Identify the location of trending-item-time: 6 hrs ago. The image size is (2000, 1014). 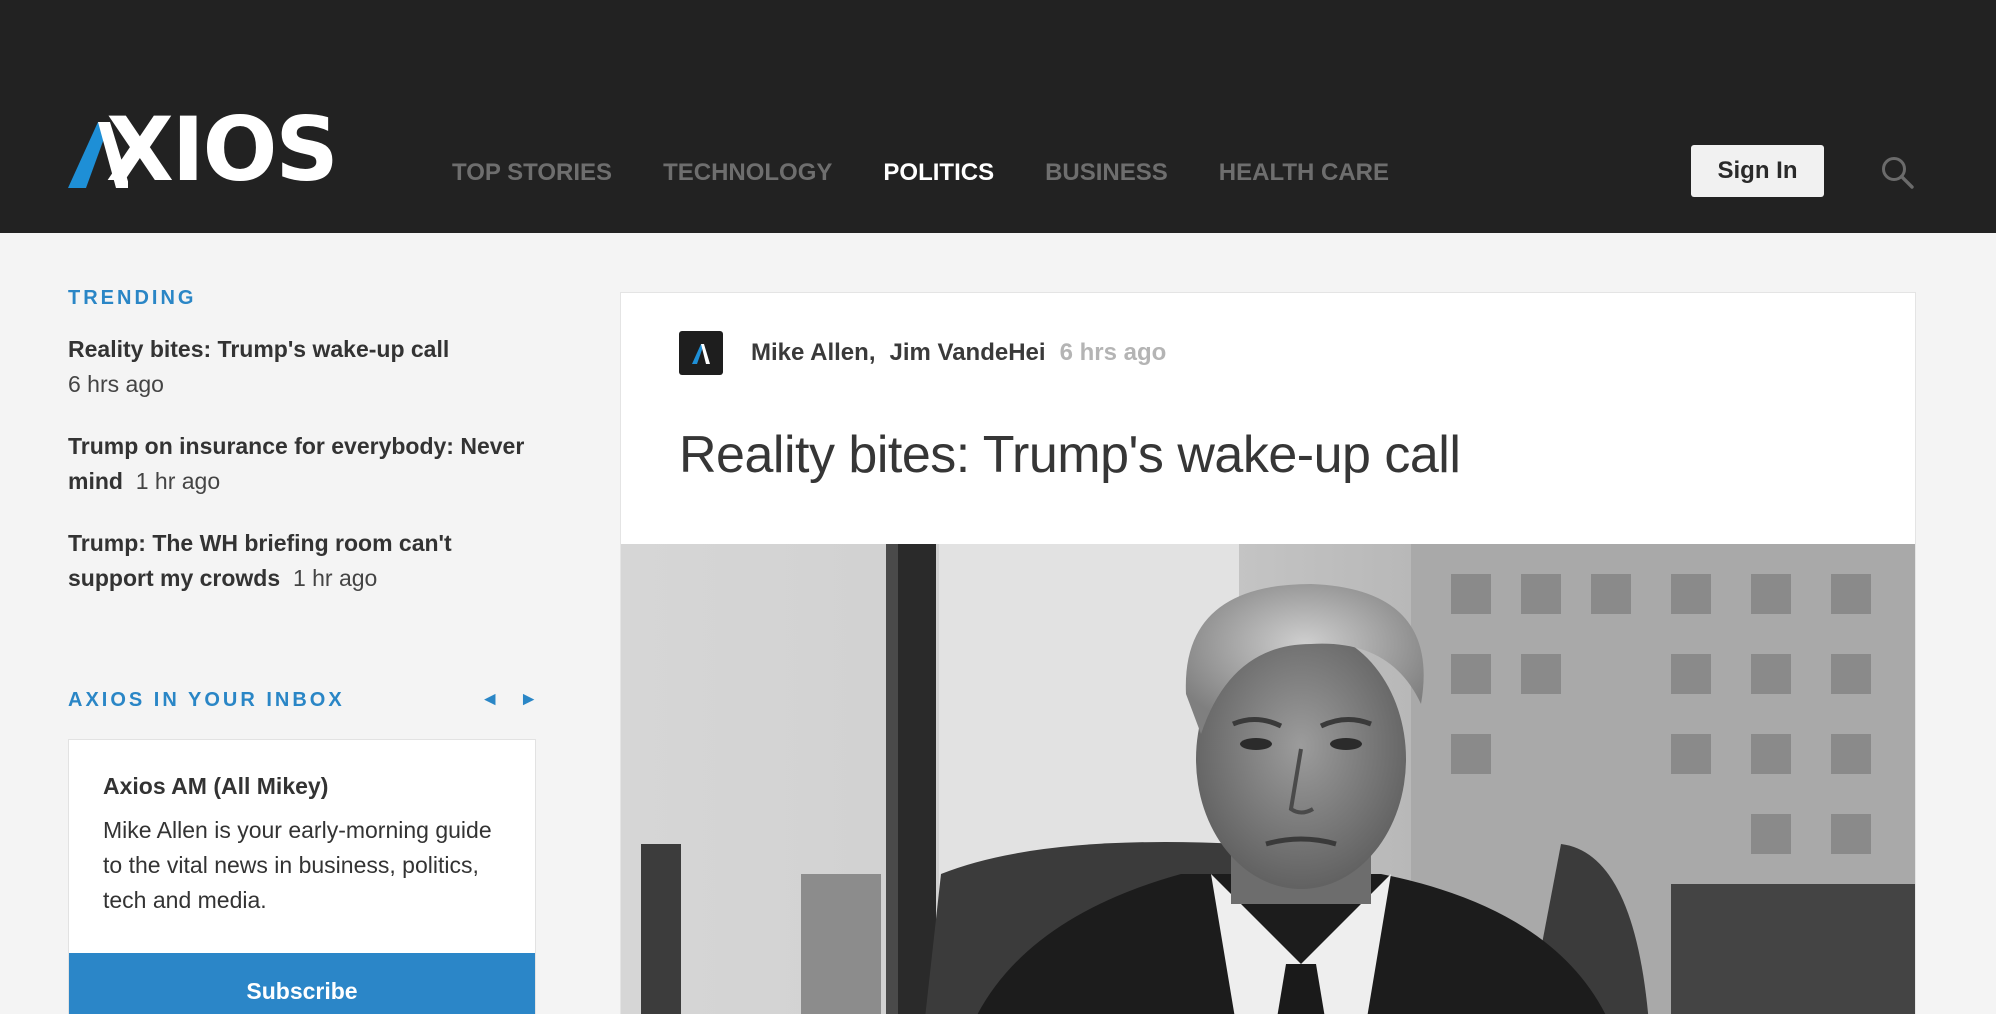
(116, 384).